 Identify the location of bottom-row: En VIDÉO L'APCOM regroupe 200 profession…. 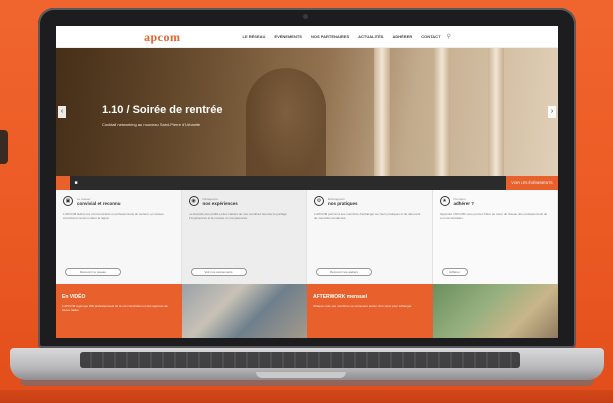
(307, 311).